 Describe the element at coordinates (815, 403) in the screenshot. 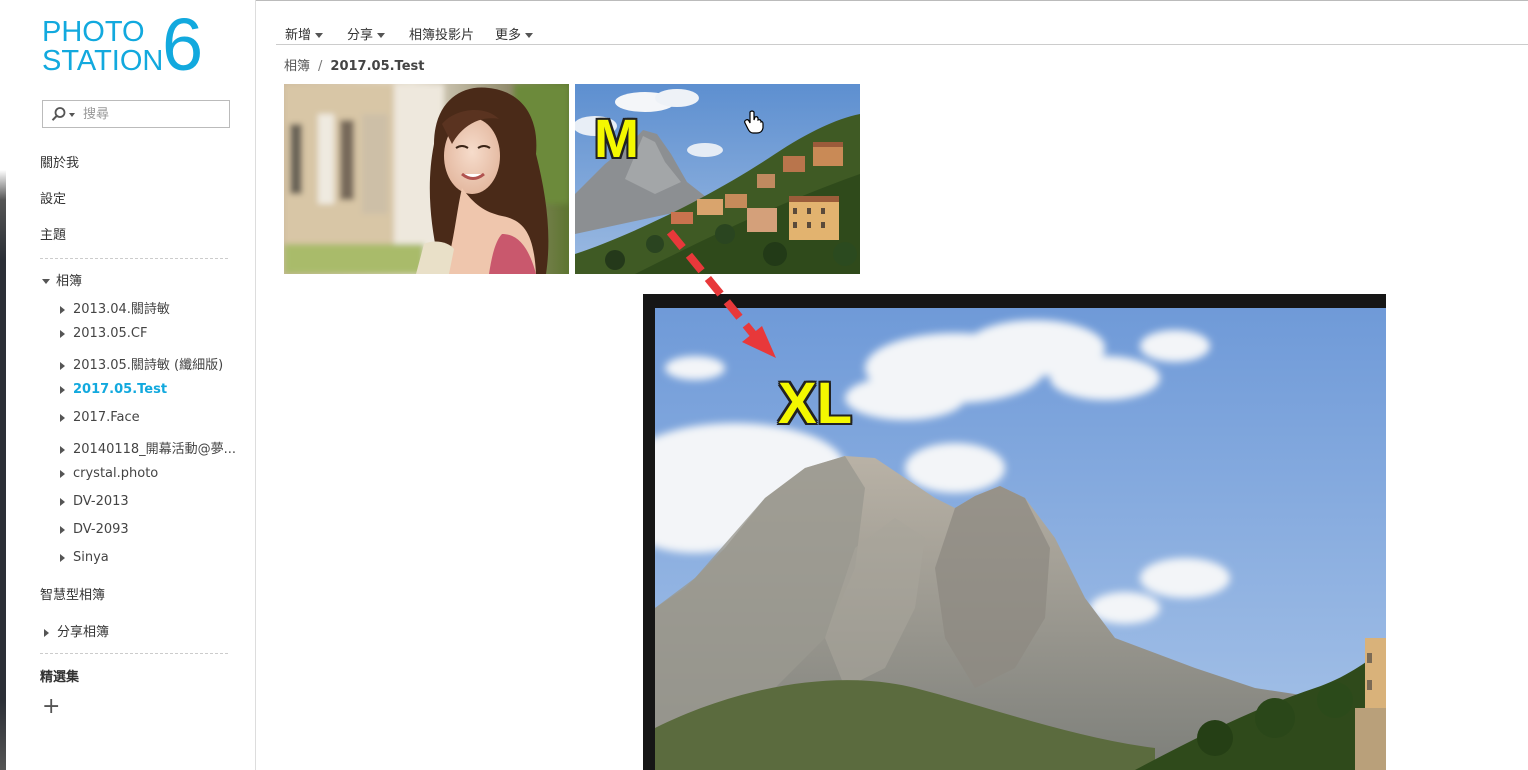

I see `size-label-xlarge: XL` at that location.